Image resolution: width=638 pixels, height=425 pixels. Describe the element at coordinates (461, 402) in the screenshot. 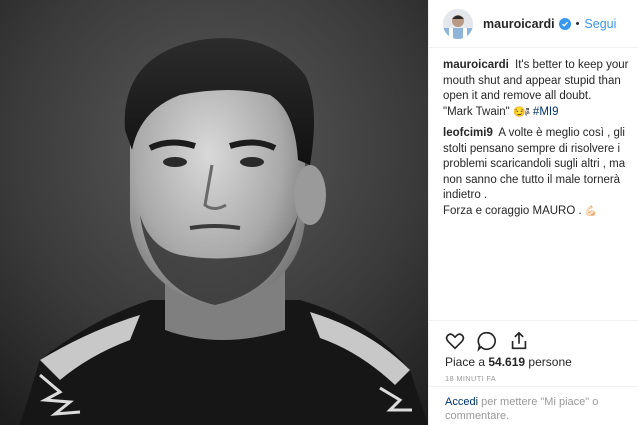

I see `login-link: Accedi` at that location.